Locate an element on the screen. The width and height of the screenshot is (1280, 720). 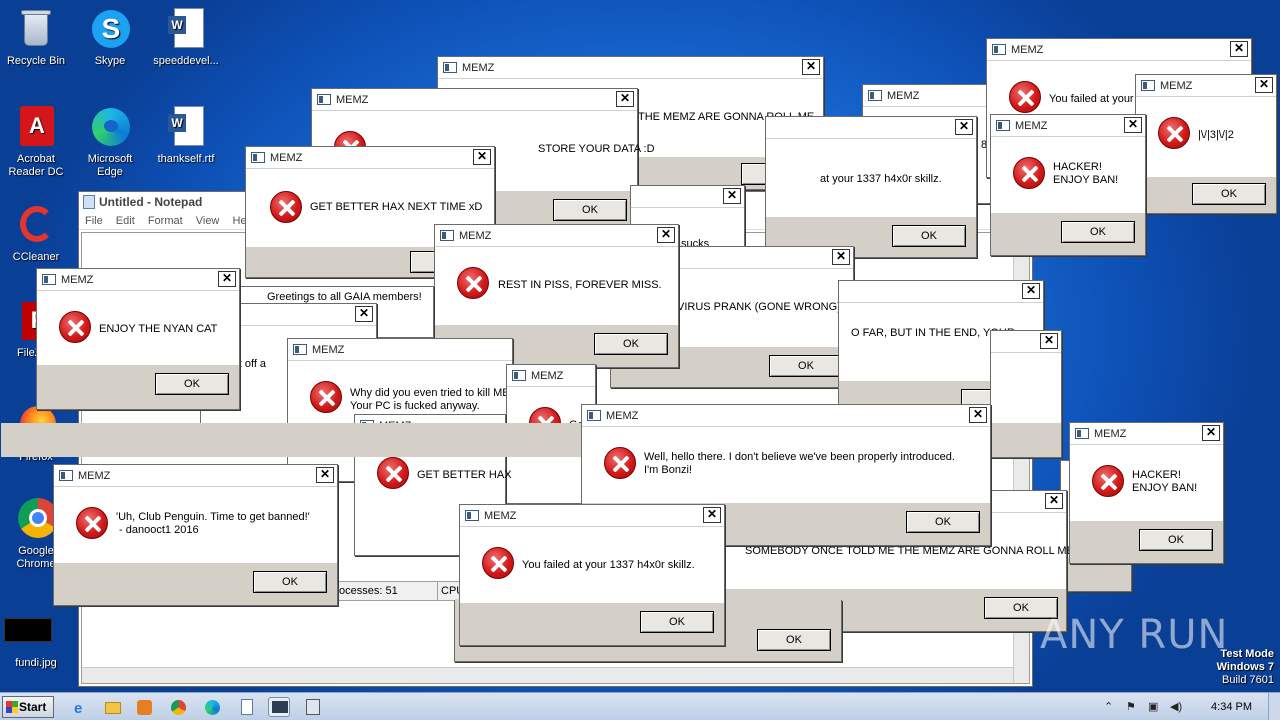
menu-format: Format is located at coordinates (165, 221).